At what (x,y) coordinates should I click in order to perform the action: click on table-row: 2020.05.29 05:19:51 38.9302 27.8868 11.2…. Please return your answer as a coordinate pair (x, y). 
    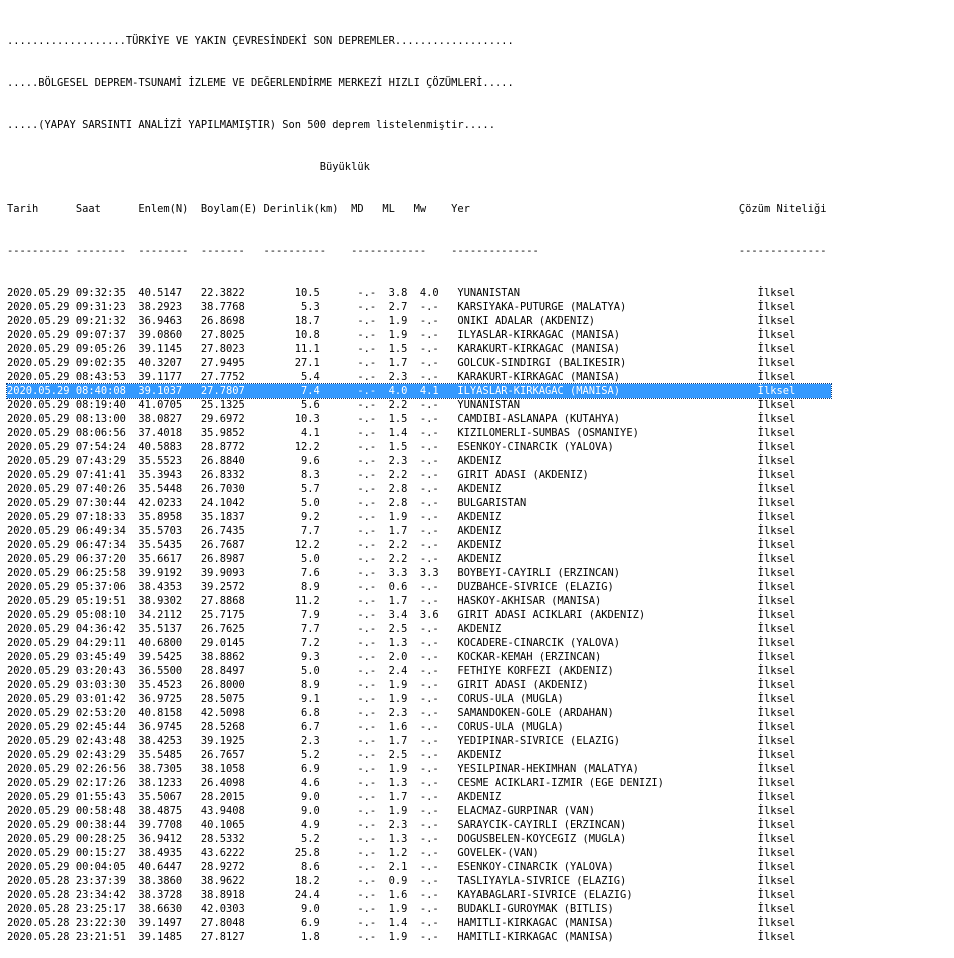
    Looking at the image, I should click on (419, 601).